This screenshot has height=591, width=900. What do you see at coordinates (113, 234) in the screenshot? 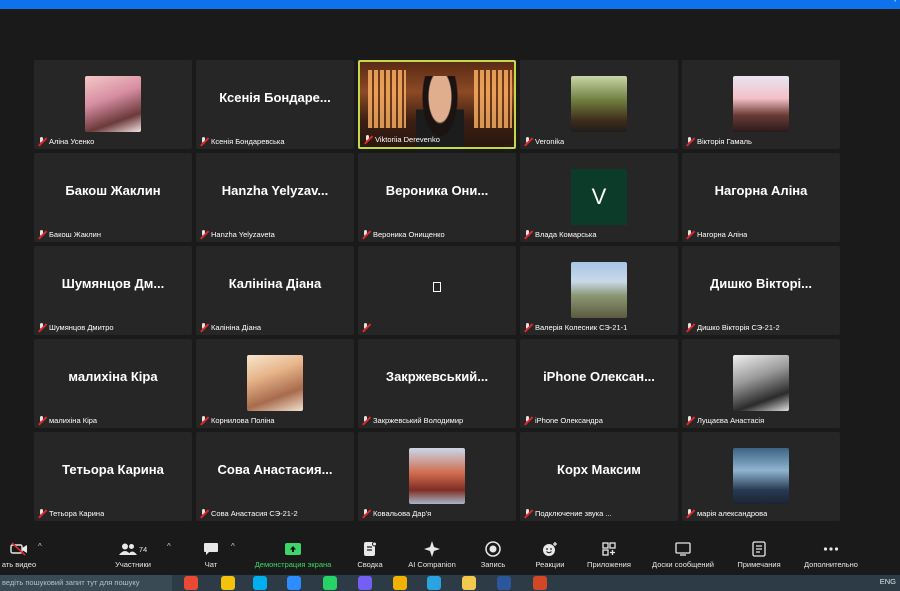
I see `participant-footer: Бакош Жаклин` at bounding box center [113, 234].